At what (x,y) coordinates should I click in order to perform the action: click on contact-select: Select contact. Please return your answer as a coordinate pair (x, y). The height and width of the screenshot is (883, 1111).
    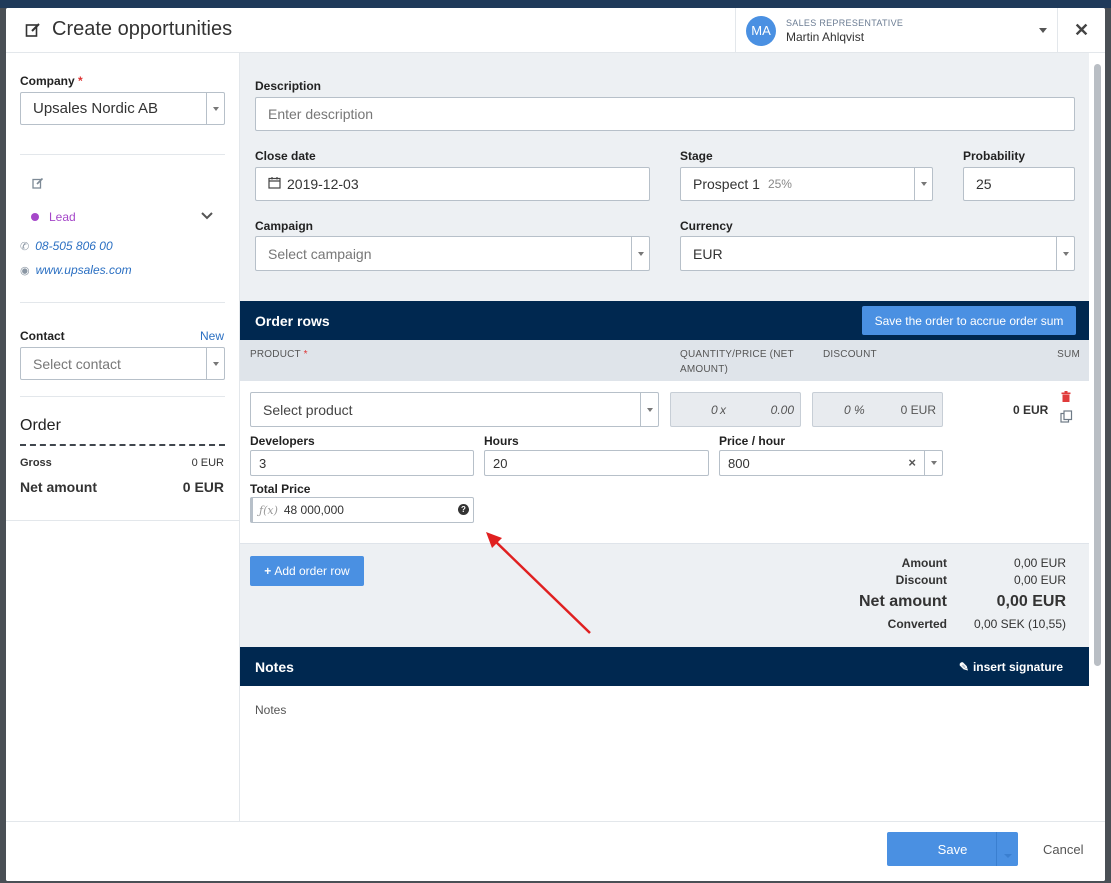
    Looking at the image, I should click on (122, 363).